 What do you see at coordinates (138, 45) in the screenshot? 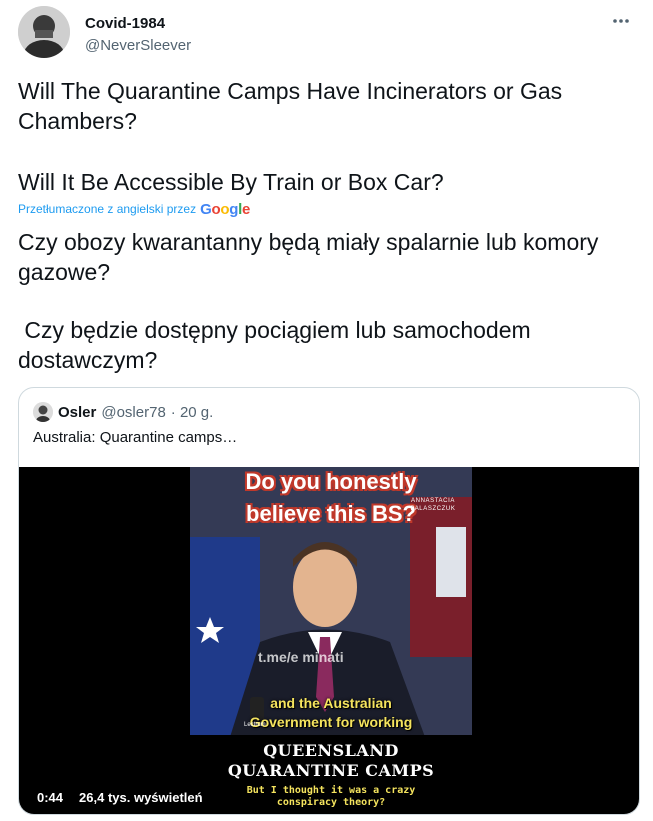
I see `author-handle: @NeverSleever` at bounding box center [138, 45].